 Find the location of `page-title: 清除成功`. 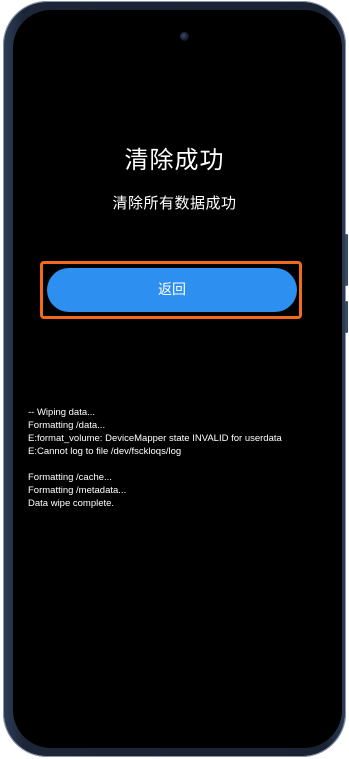

page-title: 清除成功 is located at coordinates (174, 160).